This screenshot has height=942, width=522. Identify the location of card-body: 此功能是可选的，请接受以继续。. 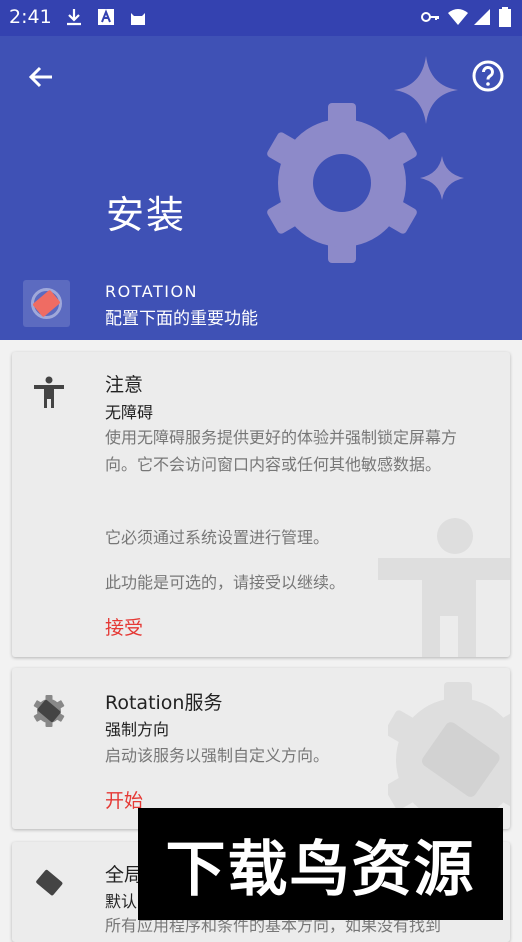
(225, 582).